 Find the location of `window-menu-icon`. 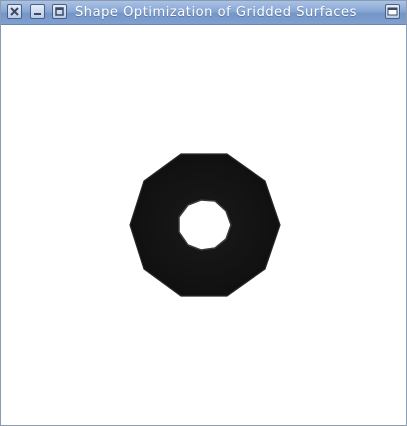

window-menu-icon is located at coordinates (392, 11).